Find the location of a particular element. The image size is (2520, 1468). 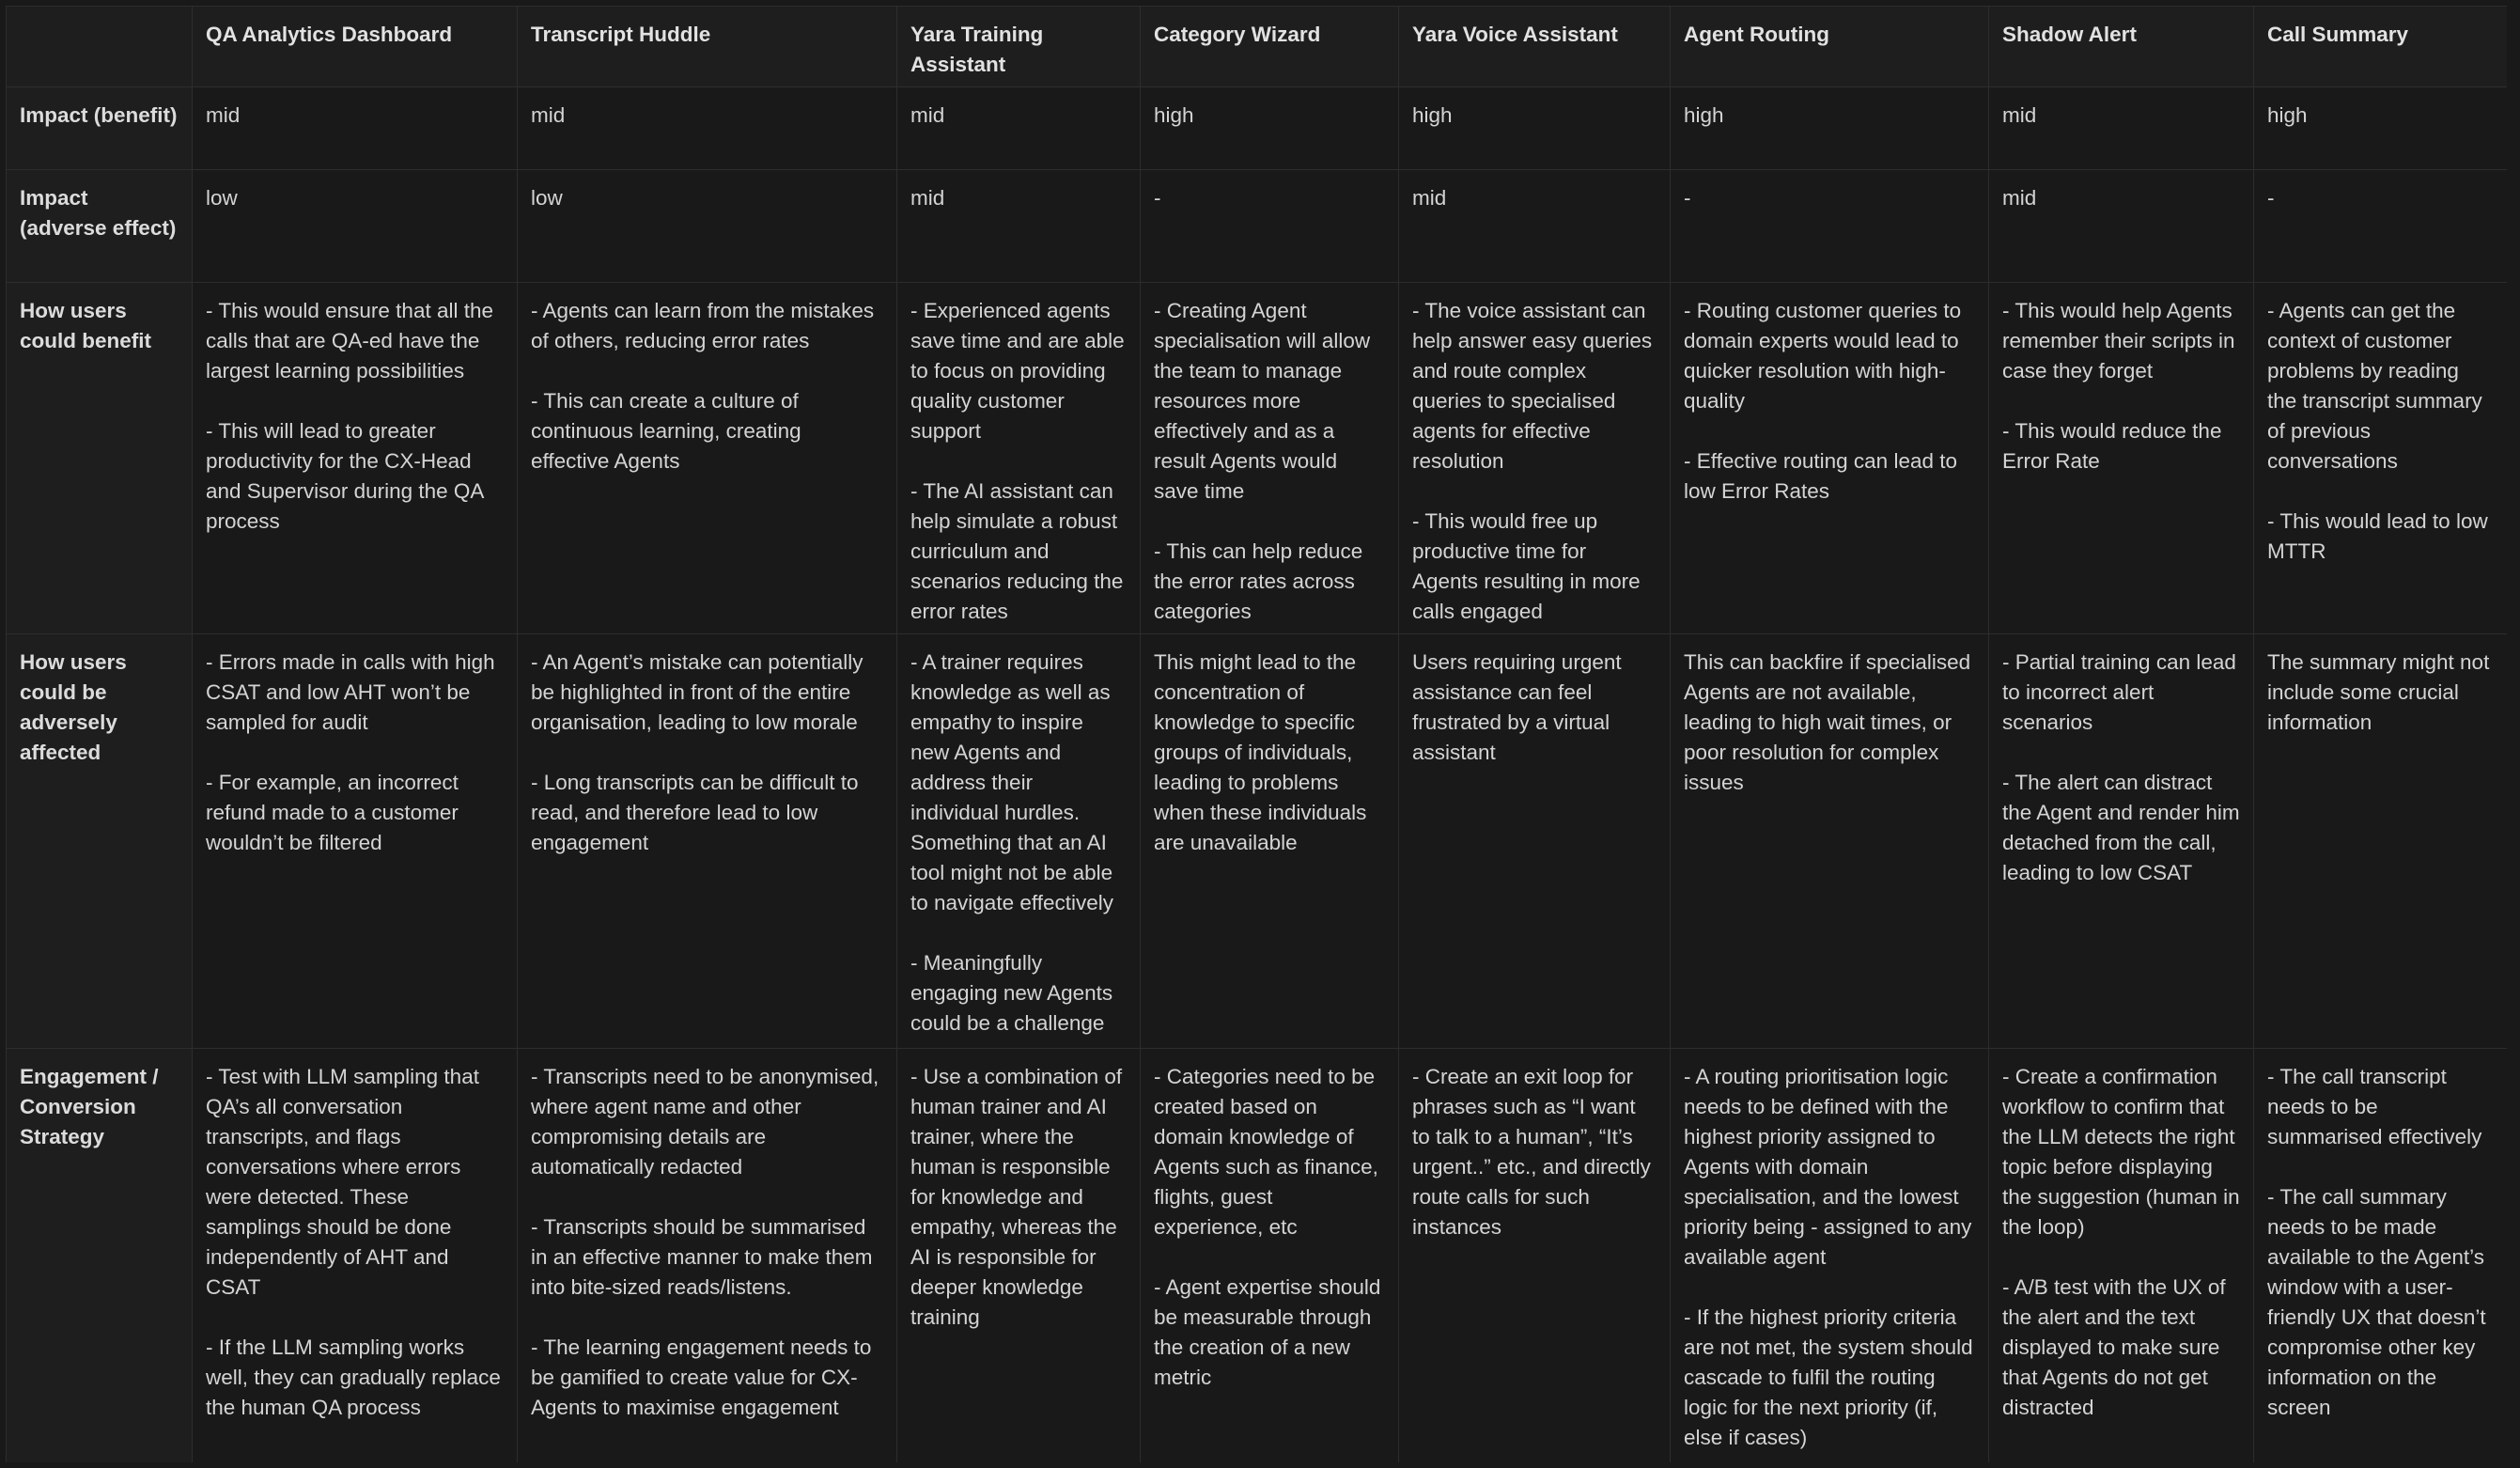

column-header-agent-routing: Agent Routing is located at coordinates (1829, 46).